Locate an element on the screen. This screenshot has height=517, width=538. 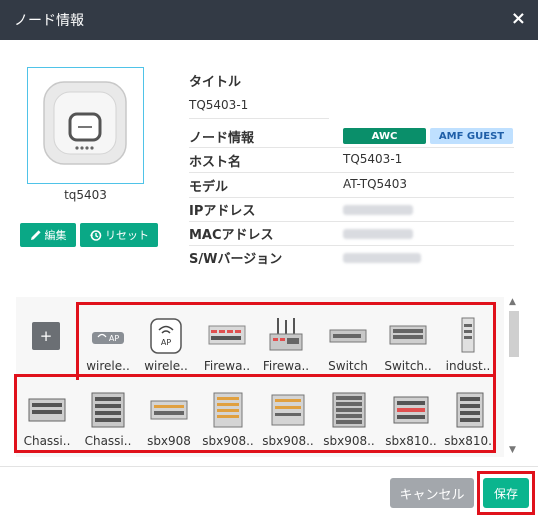
host-label: ホスト名 is located at coordinates (215, 162).